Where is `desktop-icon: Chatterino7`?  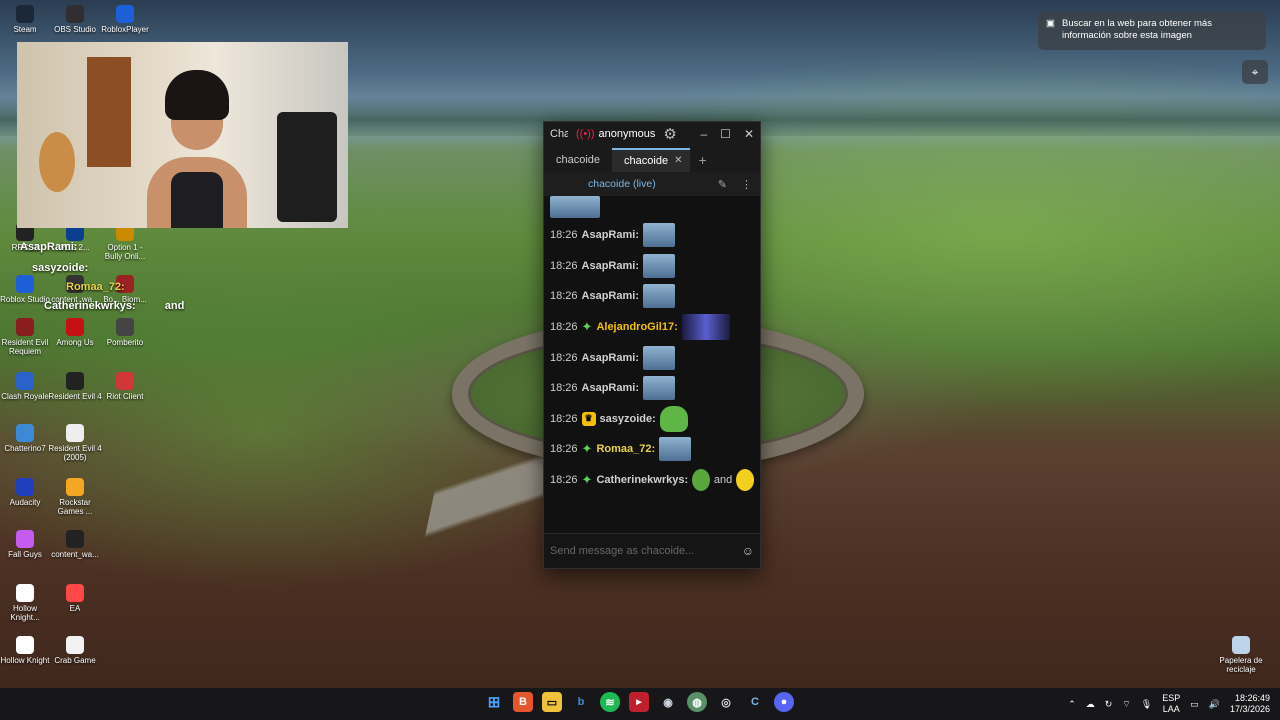 desktop-icon: Chatterino7 is located at coordinates (26, 438).